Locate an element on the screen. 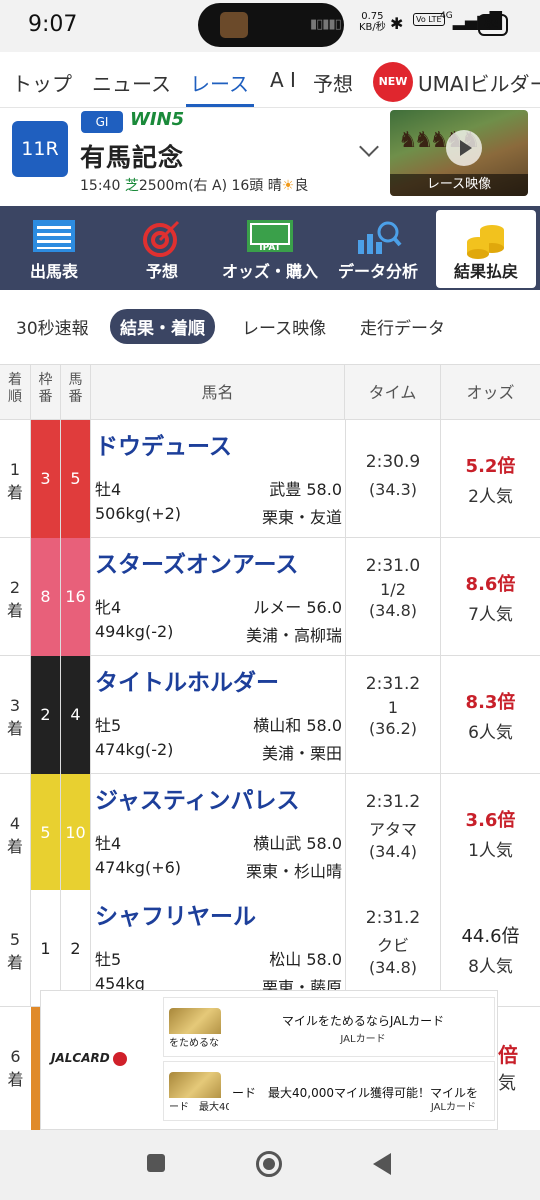 This screenshot has height=1200, width=540. header-rank: 着順 is located at coordinates (15, 393).